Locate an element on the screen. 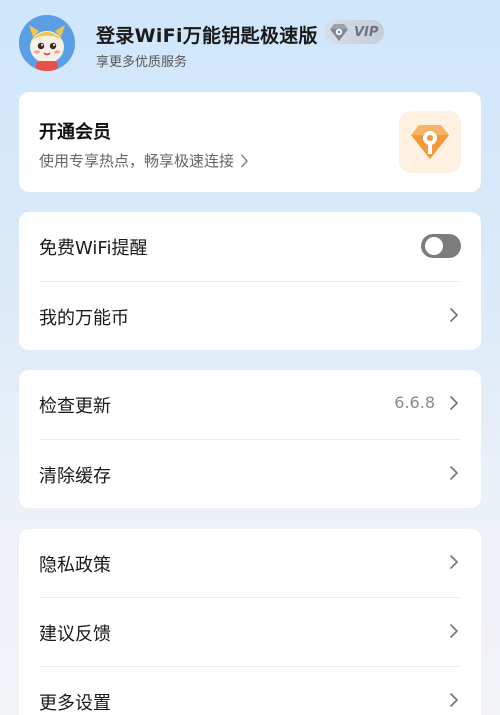 The width and height of the screenshot is (500, 715). vip-diamond-icon is located at coordinates (339, 32).